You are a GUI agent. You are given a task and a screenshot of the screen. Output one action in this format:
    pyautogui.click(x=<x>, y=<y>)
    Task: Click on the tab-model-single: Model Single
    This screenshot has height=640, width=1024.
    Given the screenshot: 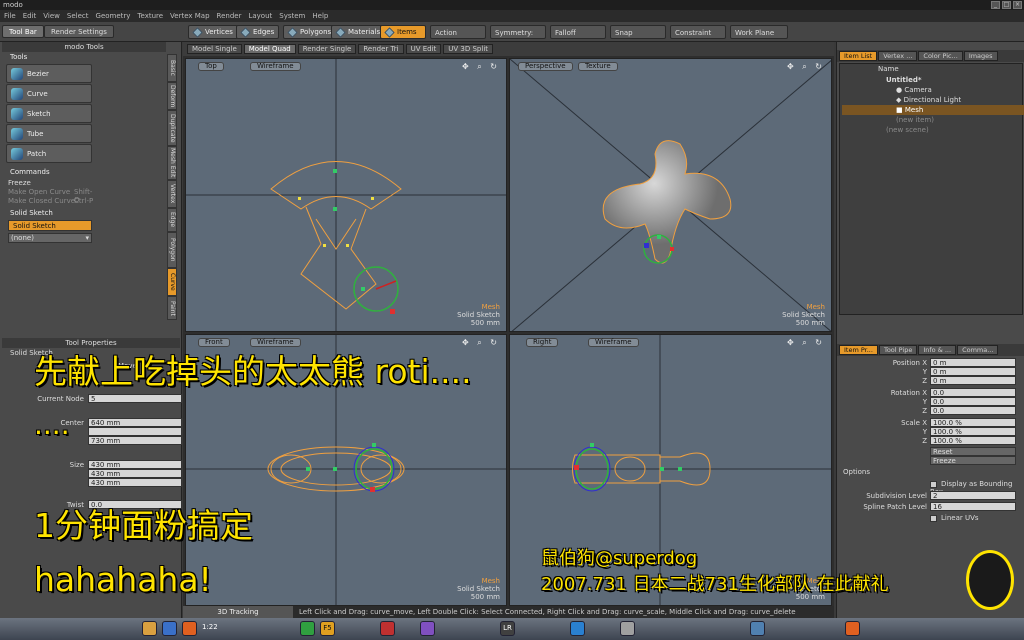 What is the action you would take?
    pyautogui.click(x=214, y=49)
    